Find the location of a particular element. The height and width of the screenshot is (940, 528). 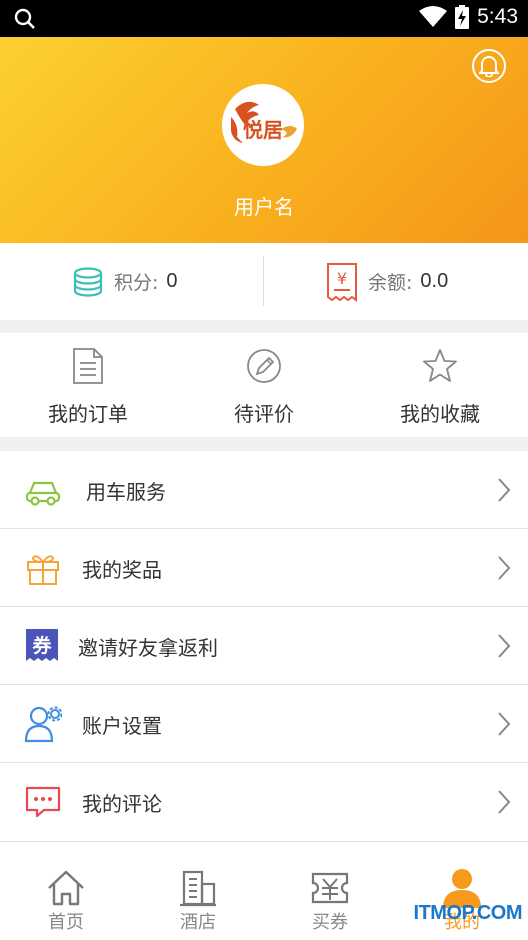

star-icon is located at coordinates (440, 365).